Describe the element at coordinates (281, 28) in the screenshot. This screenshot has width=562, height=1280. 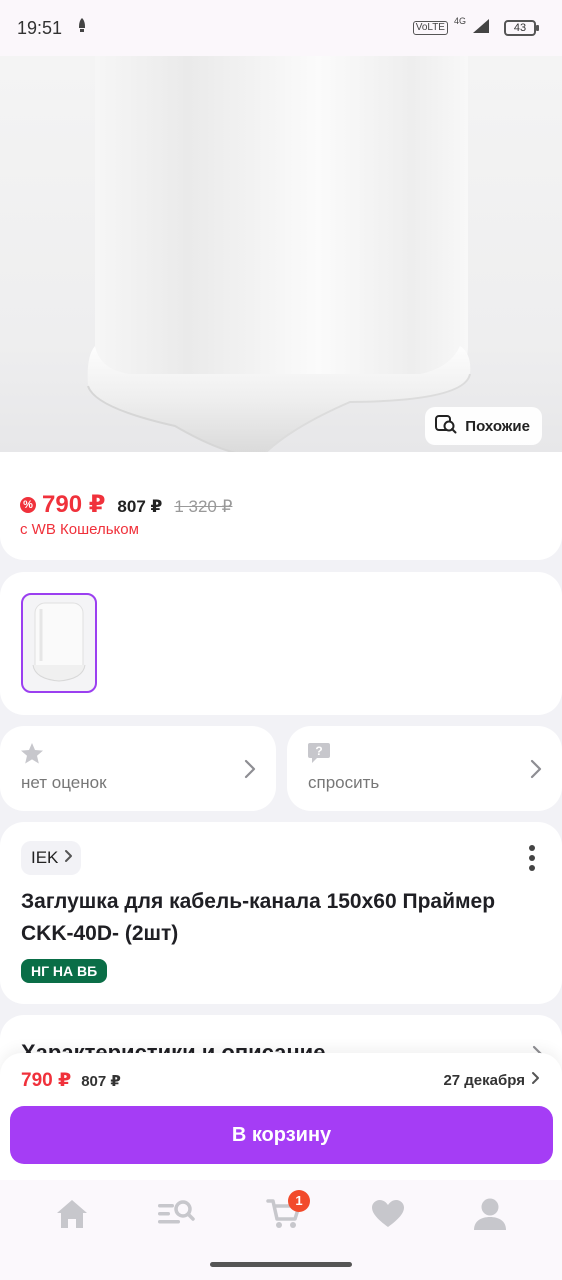
I see `status-bar: 19:51 VoLTE 4G 43` at that location.